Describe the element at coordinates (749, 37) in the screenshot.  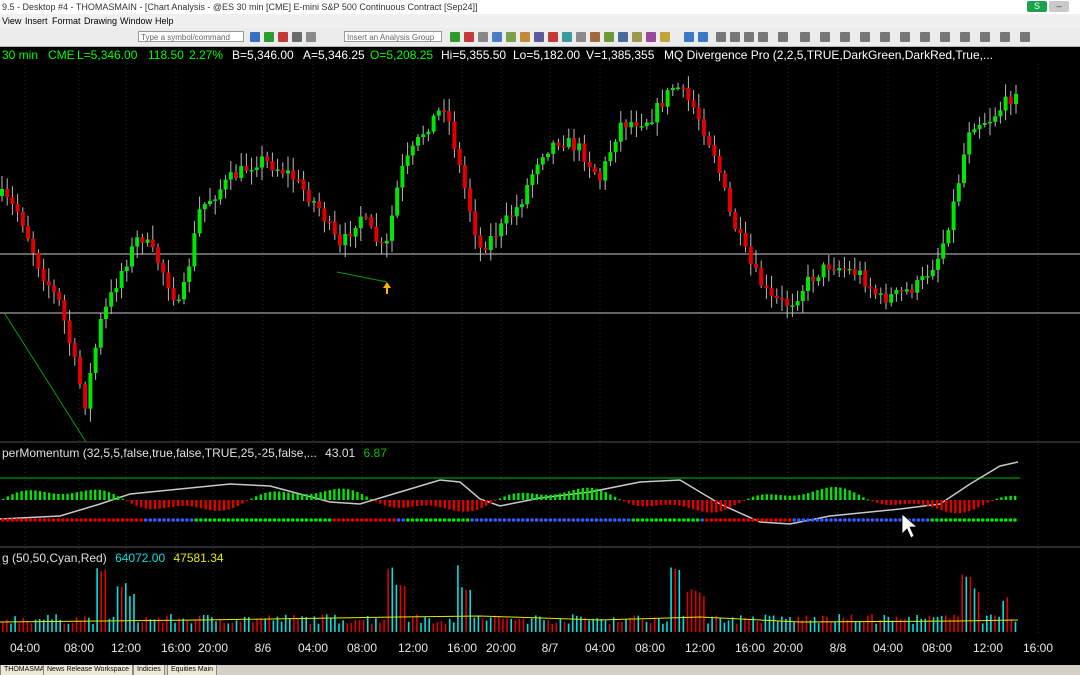
I see `trendline-icon` at that location.